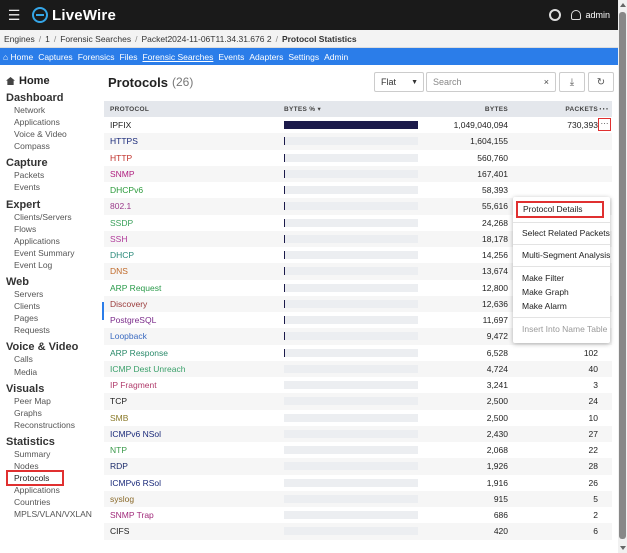 Image resolution: width=627 pixels, height=553 pixels. I want to click on table-row: IP Fragment 3,241 3, so click(358, 385).